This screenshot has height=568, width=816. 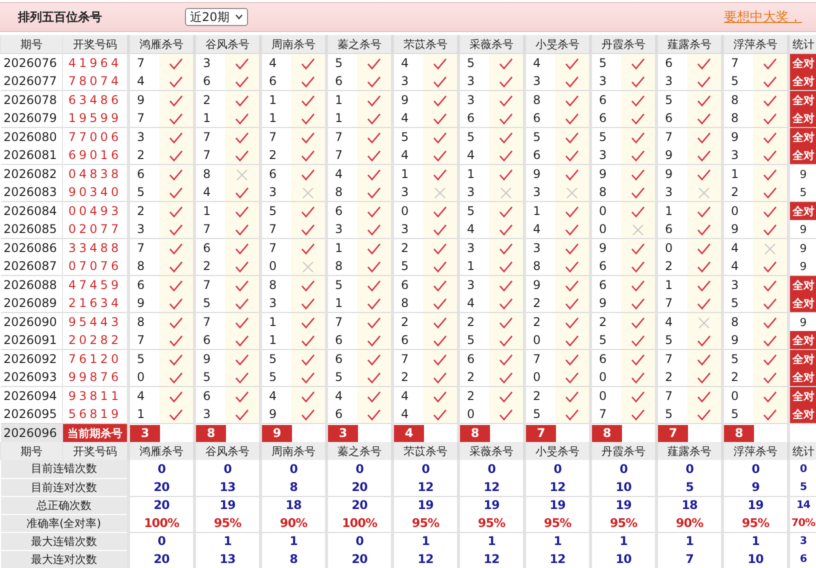 I want to click on summary-value: 90%, so click(x=293, y=523).